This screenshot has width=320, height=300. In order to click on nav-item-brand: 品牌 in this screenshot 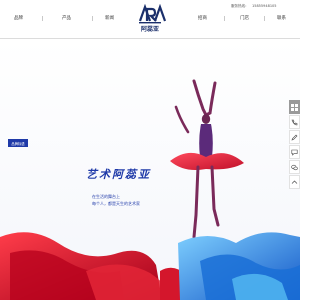, I will do `click(18, 18)`.